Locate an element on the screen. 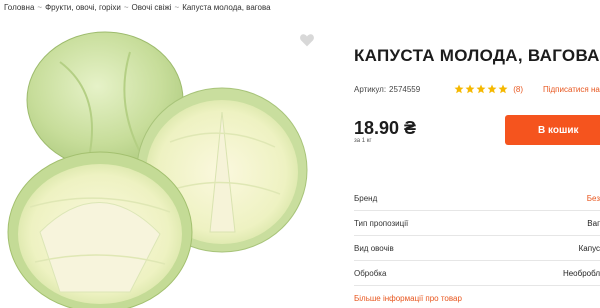 This screenshot has width=600, height=308. attribute-row-vegetable-type: Вид овочів Капус is located at coordinates (477, 248).